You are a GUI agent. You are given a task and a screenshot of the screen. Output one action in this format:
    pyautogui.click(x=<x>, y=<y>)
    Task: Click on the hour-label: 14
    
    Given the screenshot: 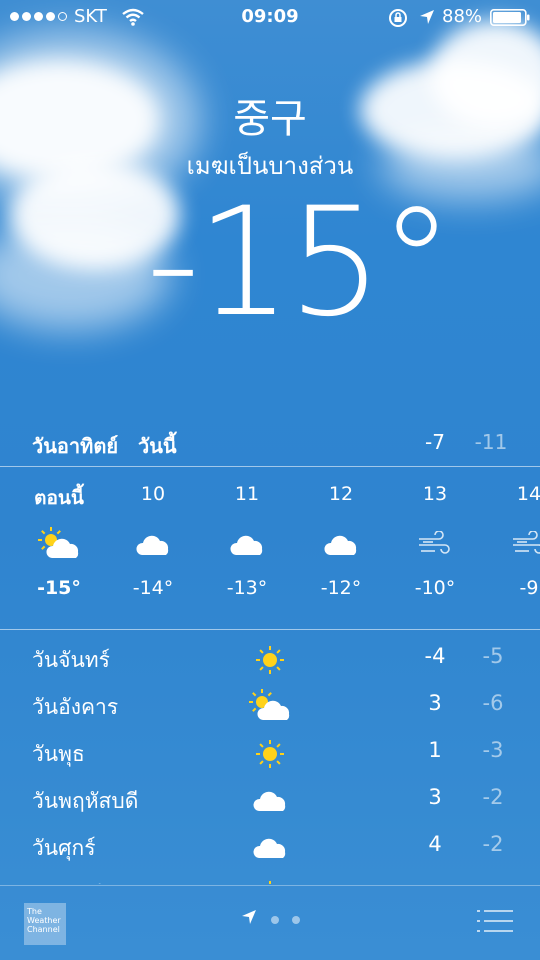 What is the action you would take?
    pyautogui.click(x=528, y=494)
    